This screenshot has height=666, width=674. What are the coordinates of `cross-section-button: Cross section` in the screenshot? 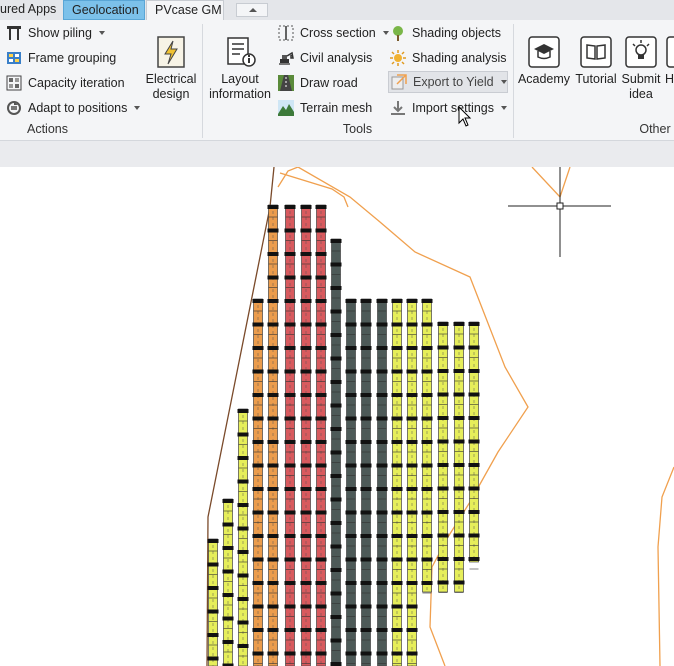 It's located at (333, 33).